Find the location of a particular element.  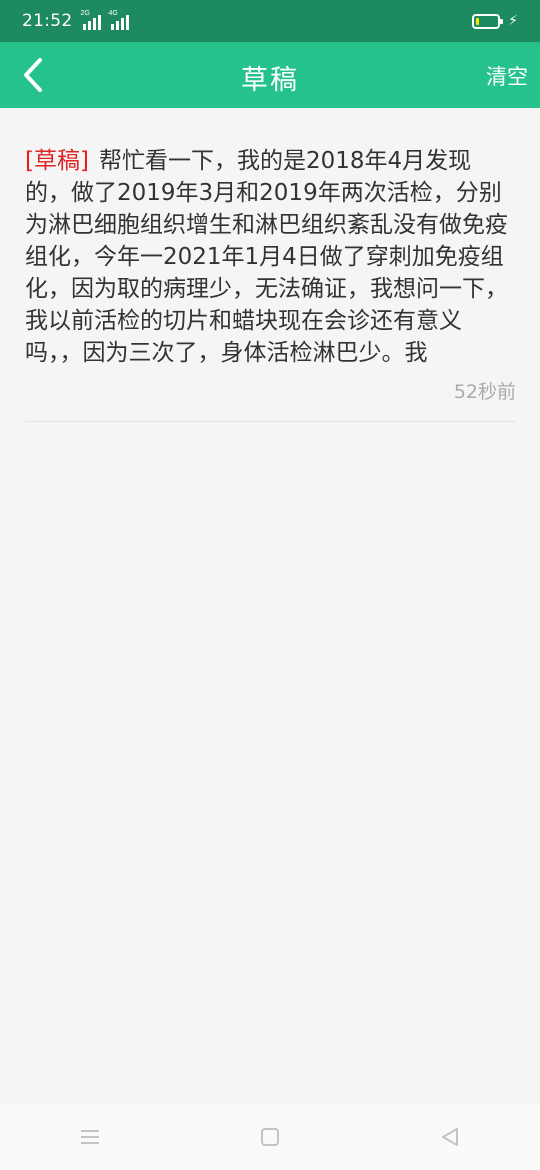

app-header: 草稿 清空 is located at coordinates (270, 75).